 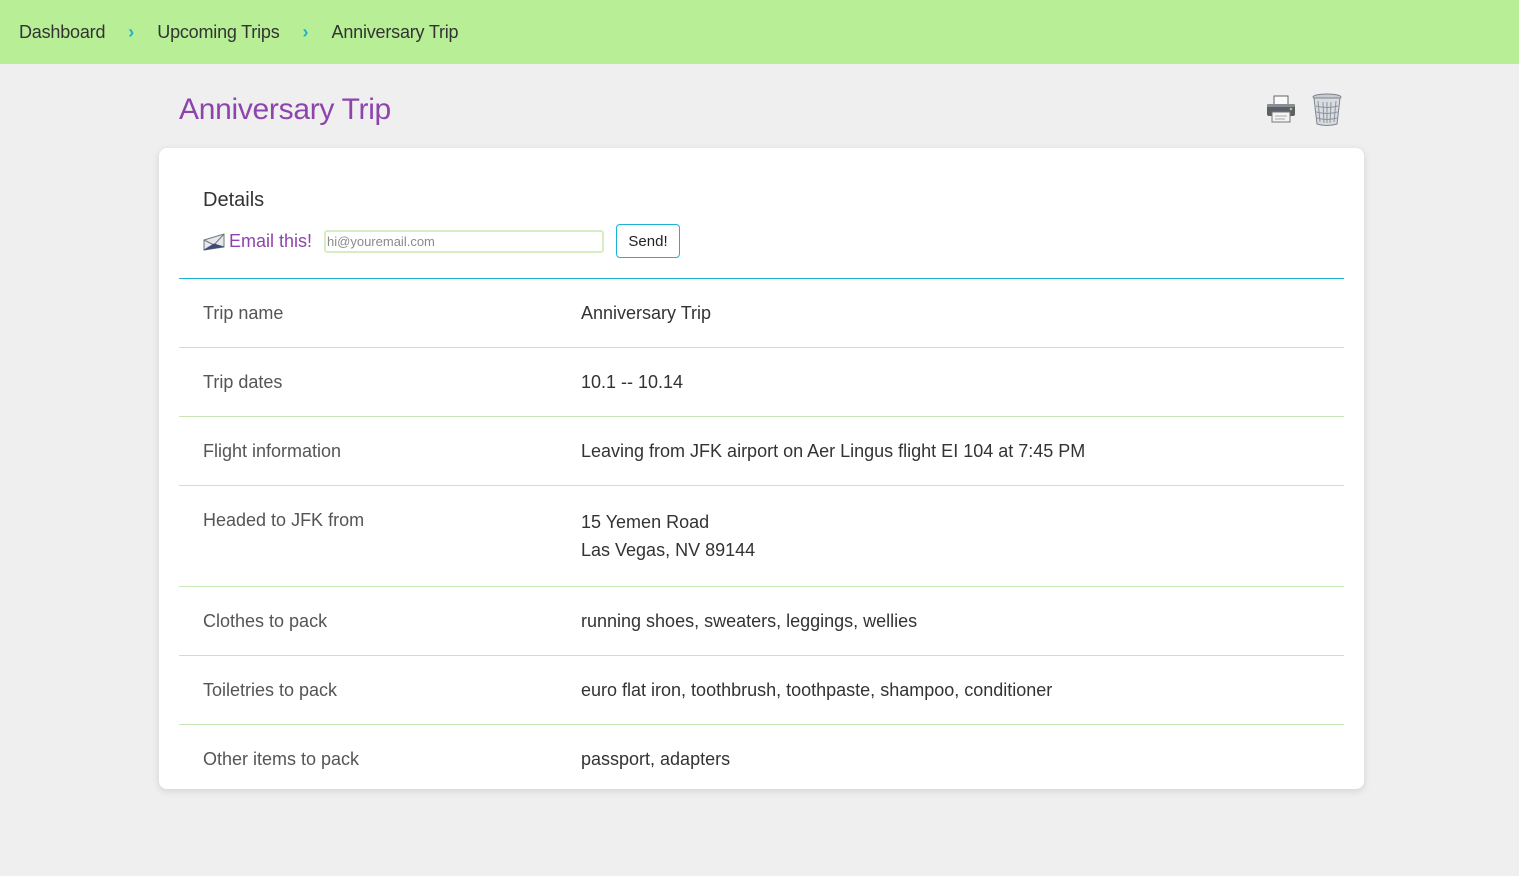 I want to click on email-form: Email this! Send!, so click(x=442, y=241).